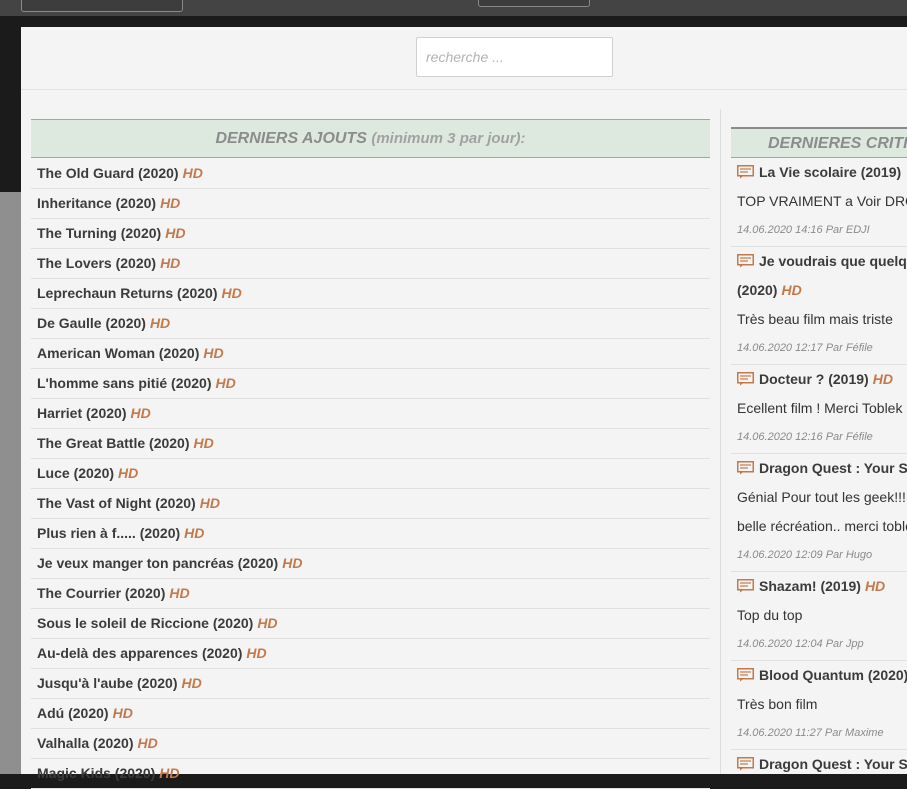 This screenshot has height=789, width=907. Describe the element at coordinates (370, 714) in the screenshot. I see `film-list-item: Adú (2020) HD` at that location.